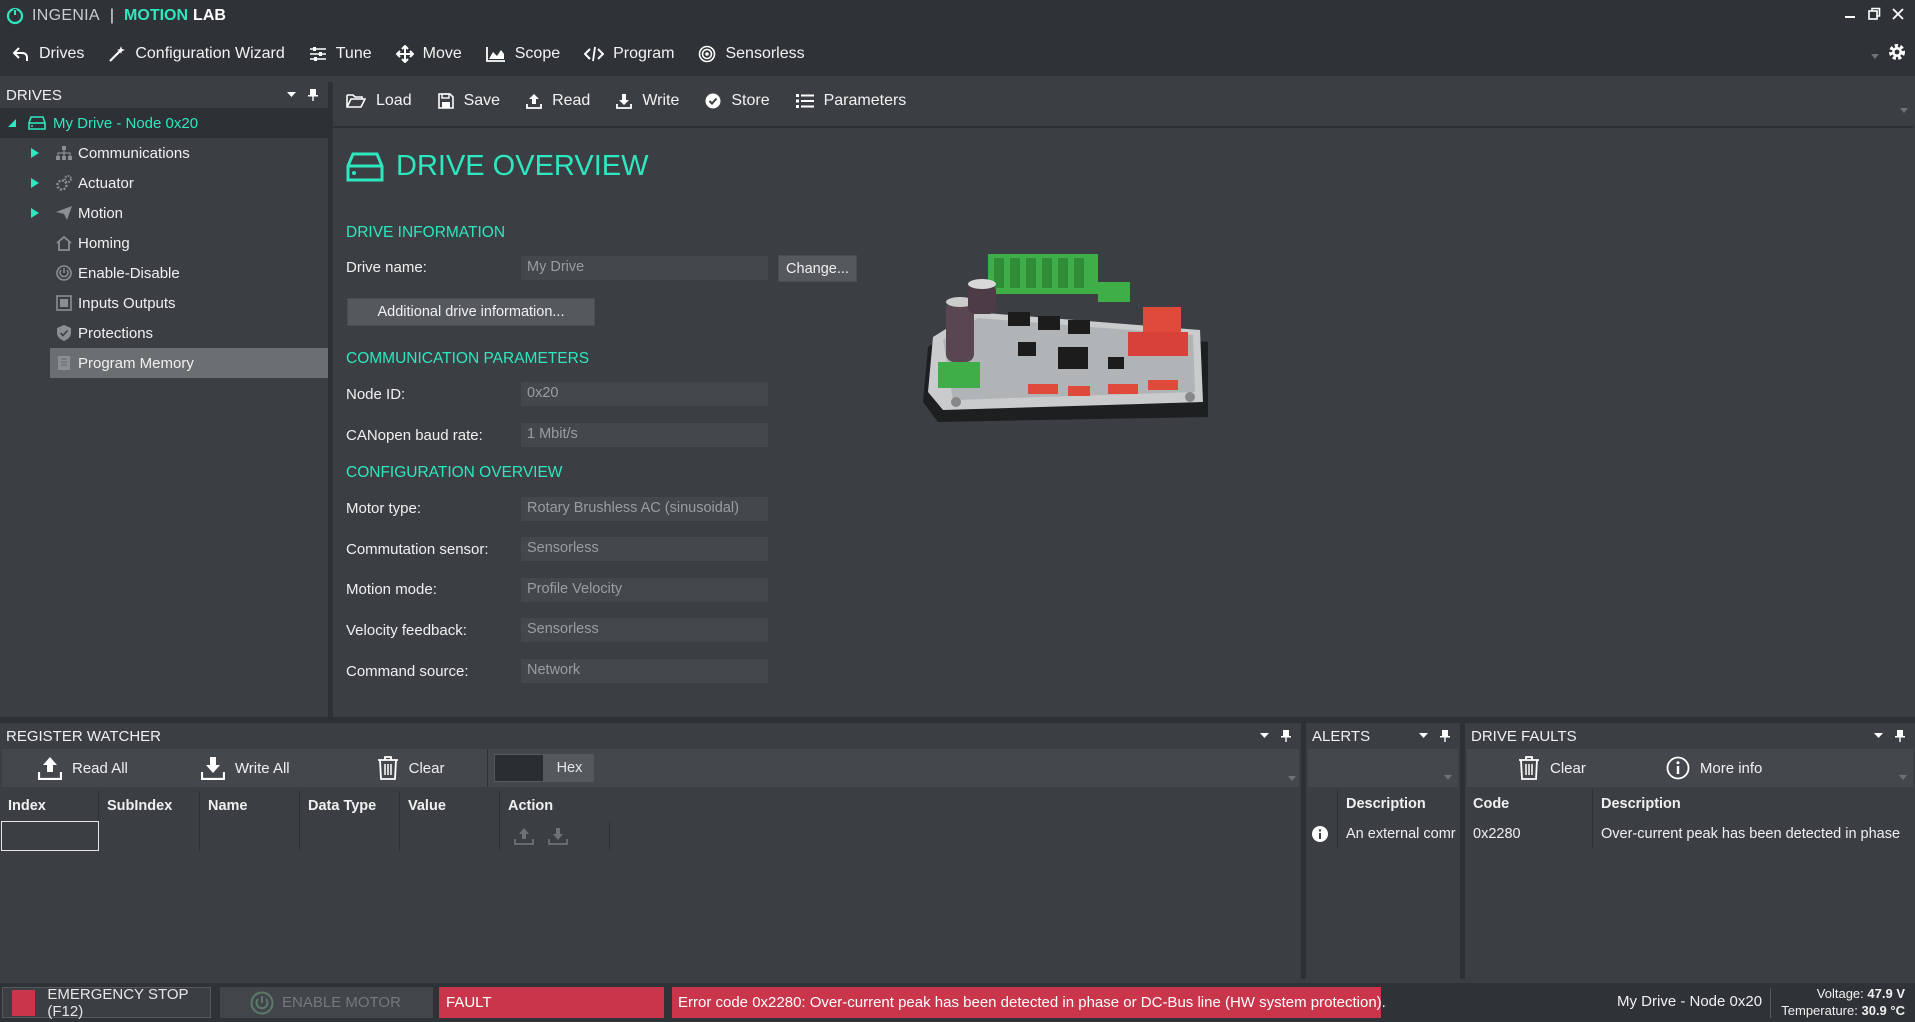 The height and width of the screenshot is (1022, 1915). What do you see at coordinates (210, 53) in the screenshot?
I see `configuration-wizard-label: Configuration Wizard` at bounding box center [210, 53].